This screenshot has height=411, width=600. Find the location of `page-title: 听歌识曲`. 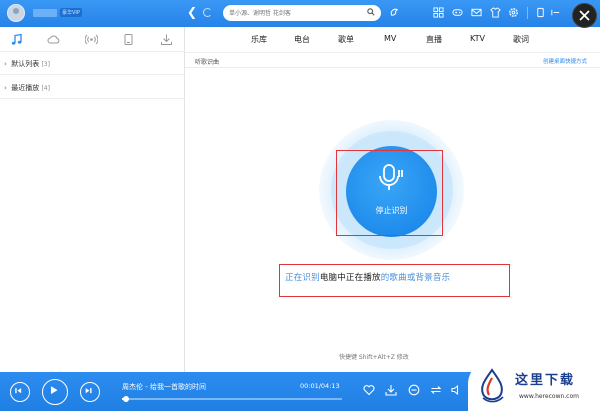

page-title: 听歌识曲 is located at coordinates (207, 62).